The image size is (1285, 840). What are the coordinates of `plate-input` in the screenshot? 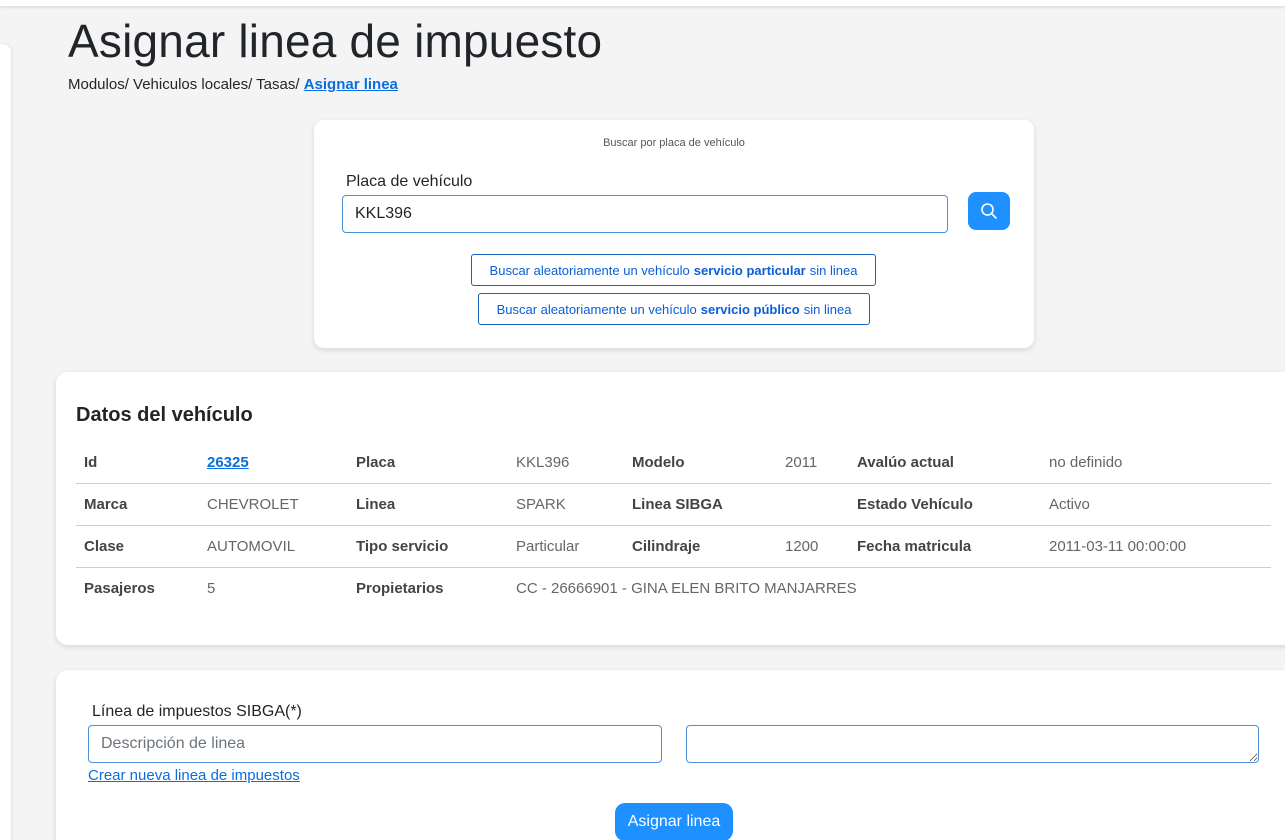 It's located at (645, 214).